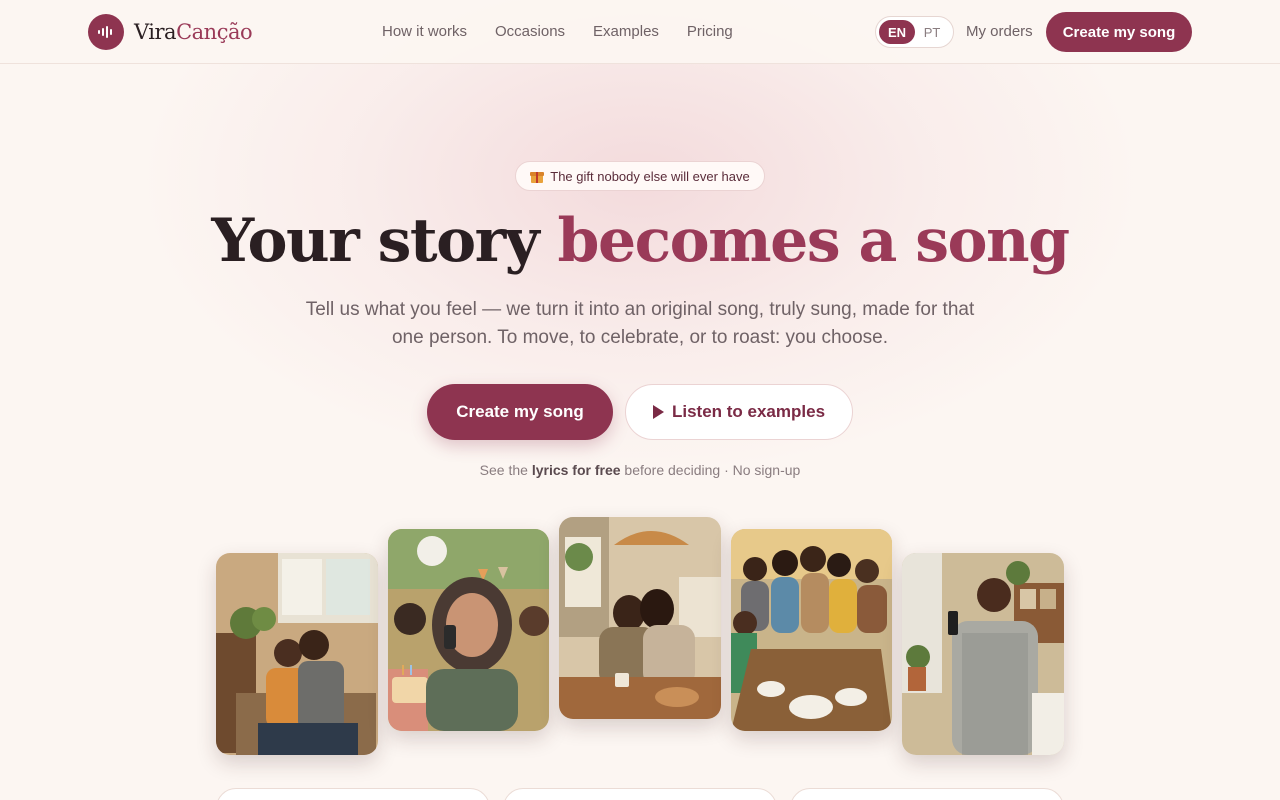  I want to click on listen-examples-label: Listen to examples, so click(748, 411).